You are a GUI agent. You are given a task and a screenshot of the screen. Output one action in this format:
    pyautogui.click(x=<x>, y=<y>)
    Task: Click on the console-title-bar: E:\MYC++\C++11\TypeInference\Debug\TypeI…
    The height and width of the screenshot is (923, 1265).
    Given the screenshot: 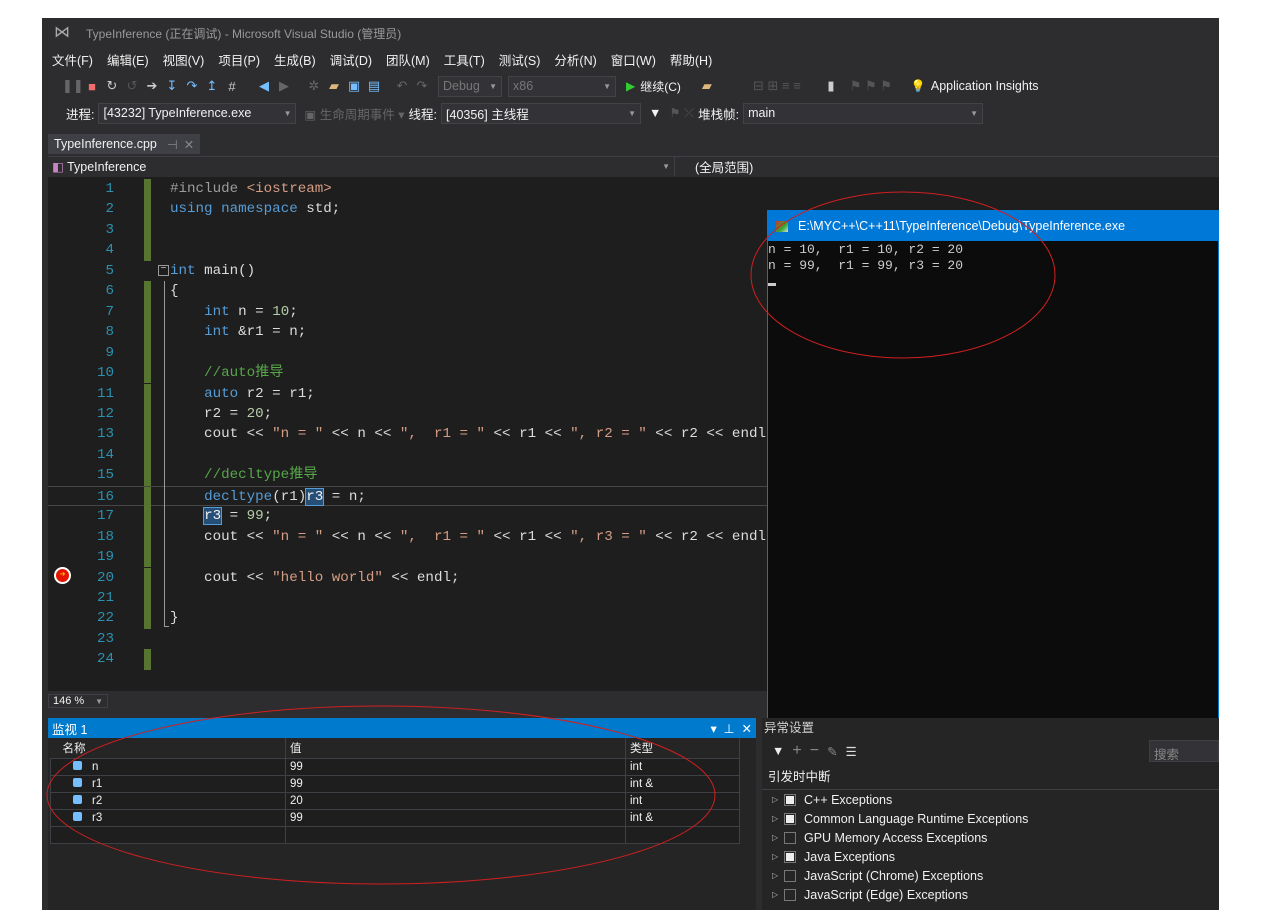 What is the action you would take?
    pyautogui.click(x=993, y=226)
    